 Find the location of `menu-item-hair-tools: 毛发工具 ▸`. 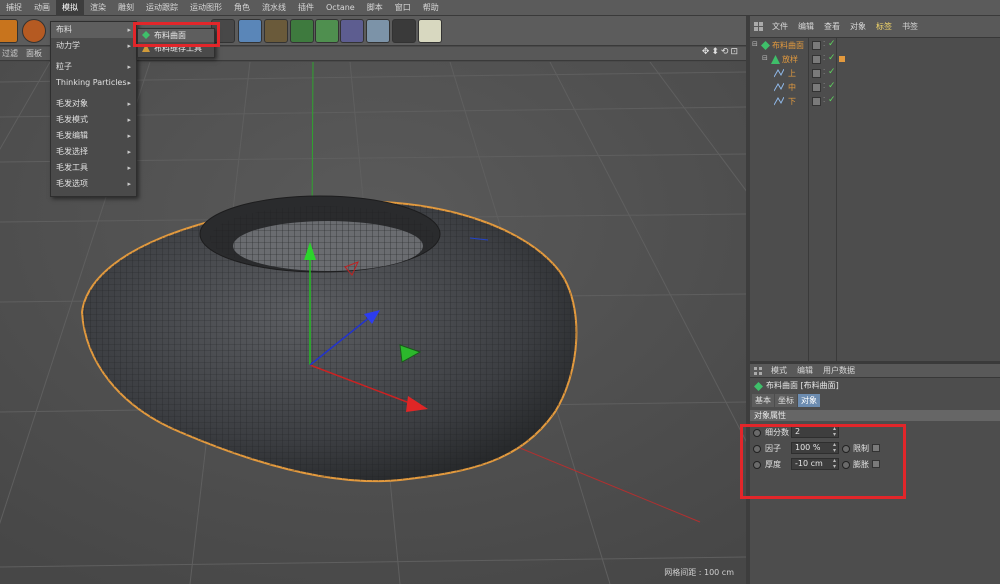

menu-item-hair-tools: 毛发工具 ▸ is located at coordinates (93, 168).